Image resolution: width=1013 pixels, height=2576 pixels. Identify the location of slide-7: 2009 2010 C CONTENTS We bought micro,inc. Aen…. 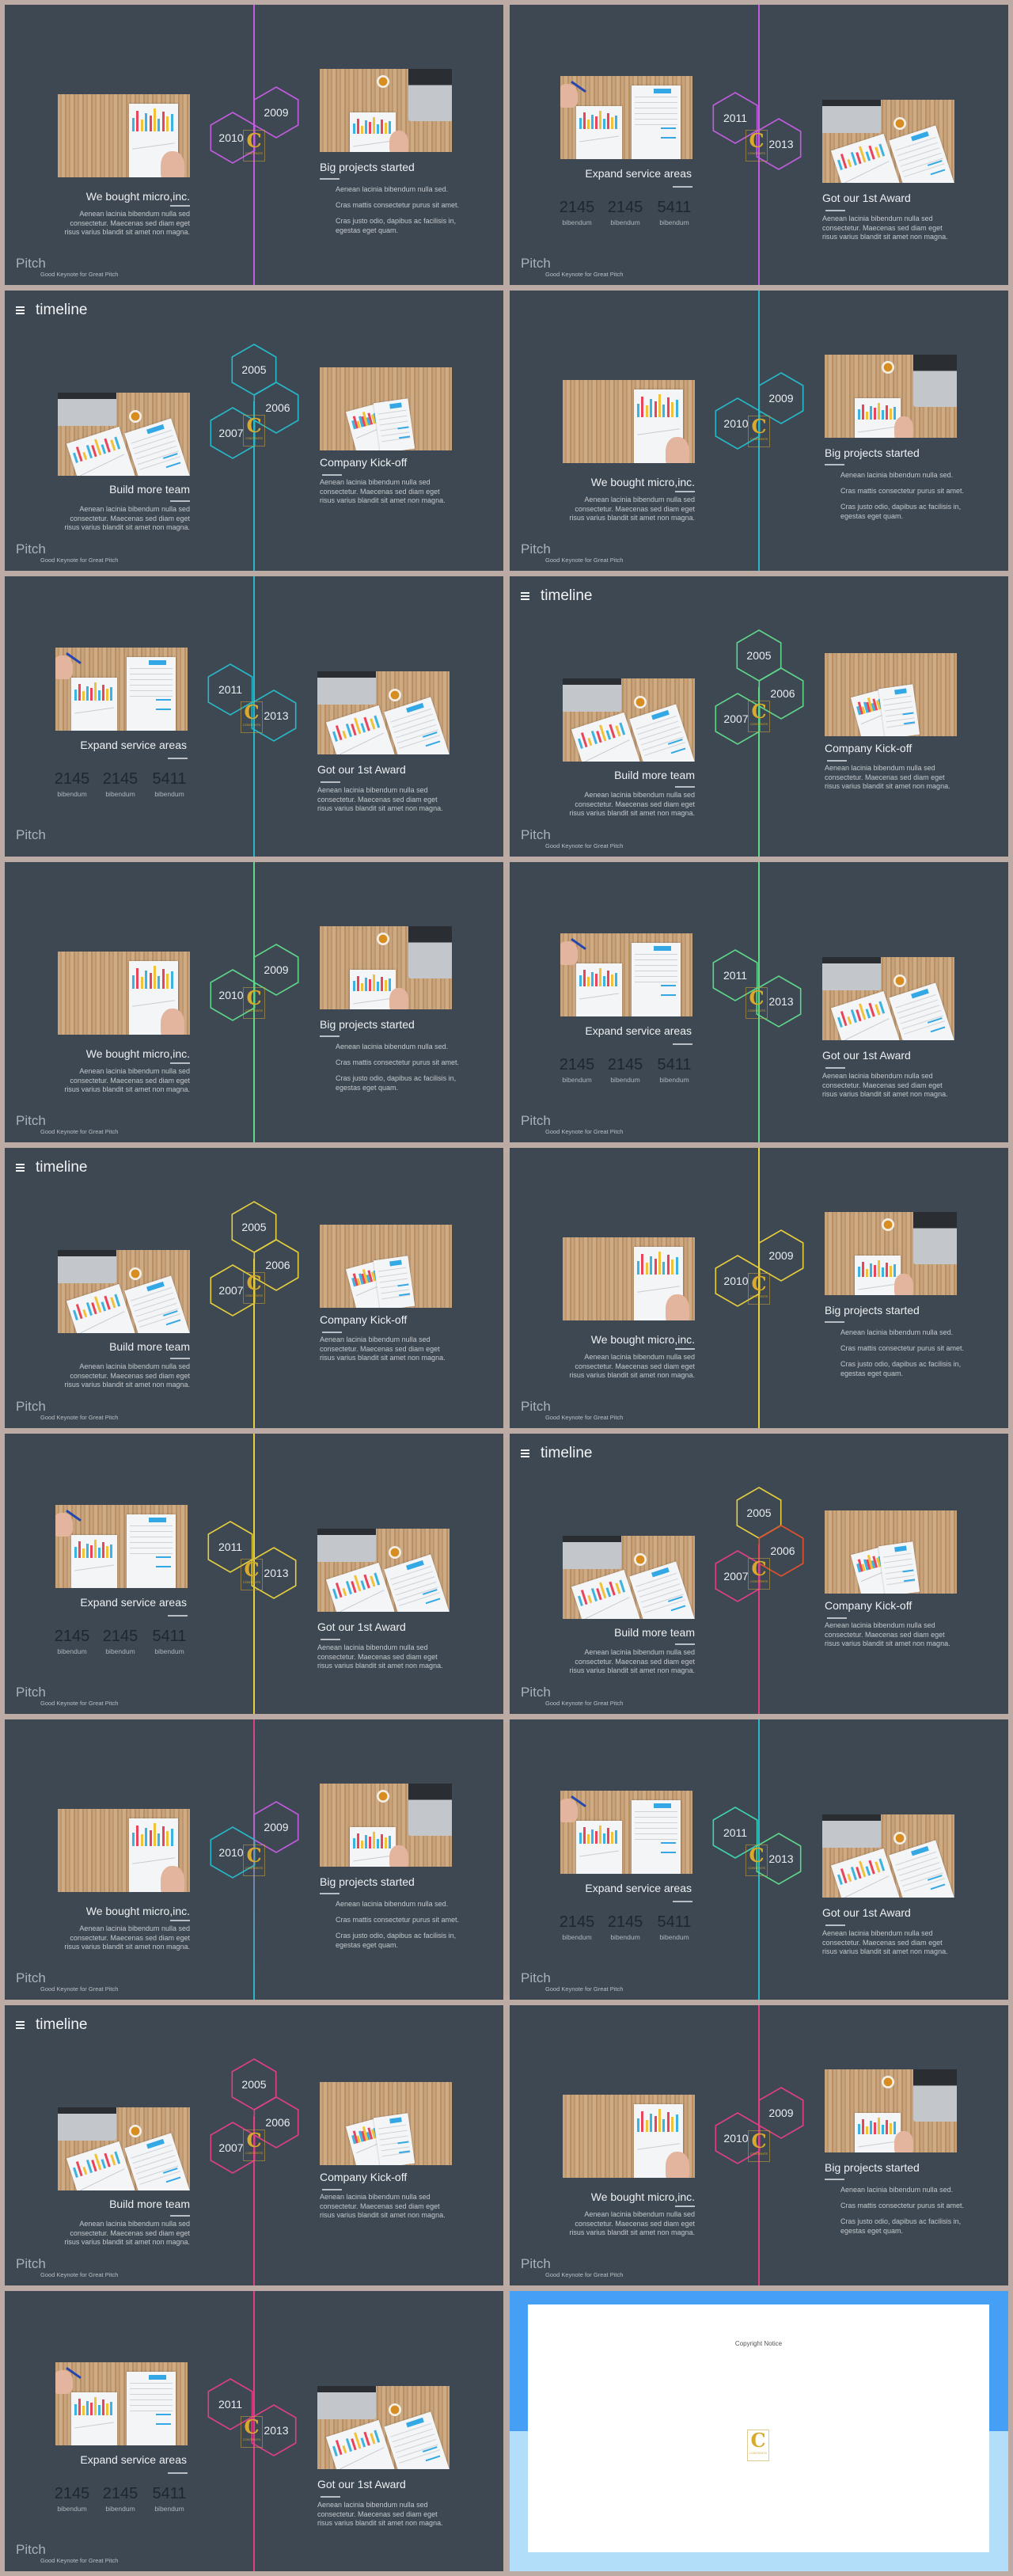
(254, 1002).